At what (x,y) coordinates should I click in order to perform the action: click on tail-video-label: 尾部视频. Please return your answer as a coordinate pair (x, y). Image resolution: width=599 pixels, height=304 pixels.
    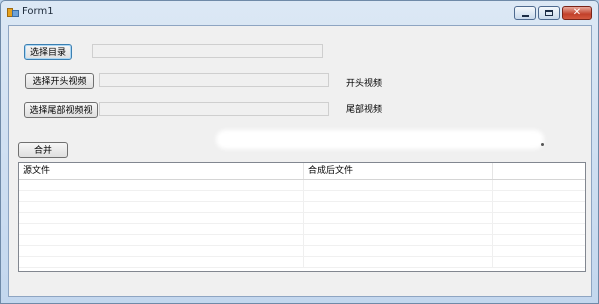
    Looking at the image, I should click on (364, 110).